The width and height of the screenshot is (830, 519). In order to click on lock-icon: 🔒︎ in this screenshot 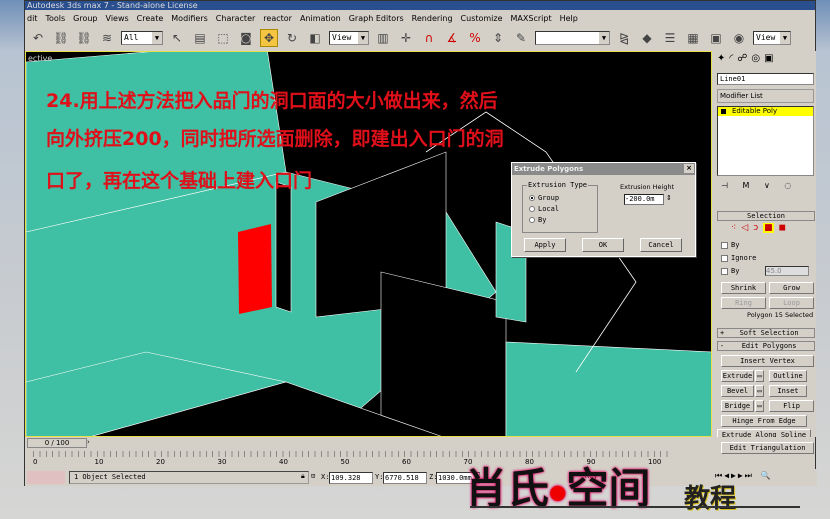, I will do `click(303, 476)`.